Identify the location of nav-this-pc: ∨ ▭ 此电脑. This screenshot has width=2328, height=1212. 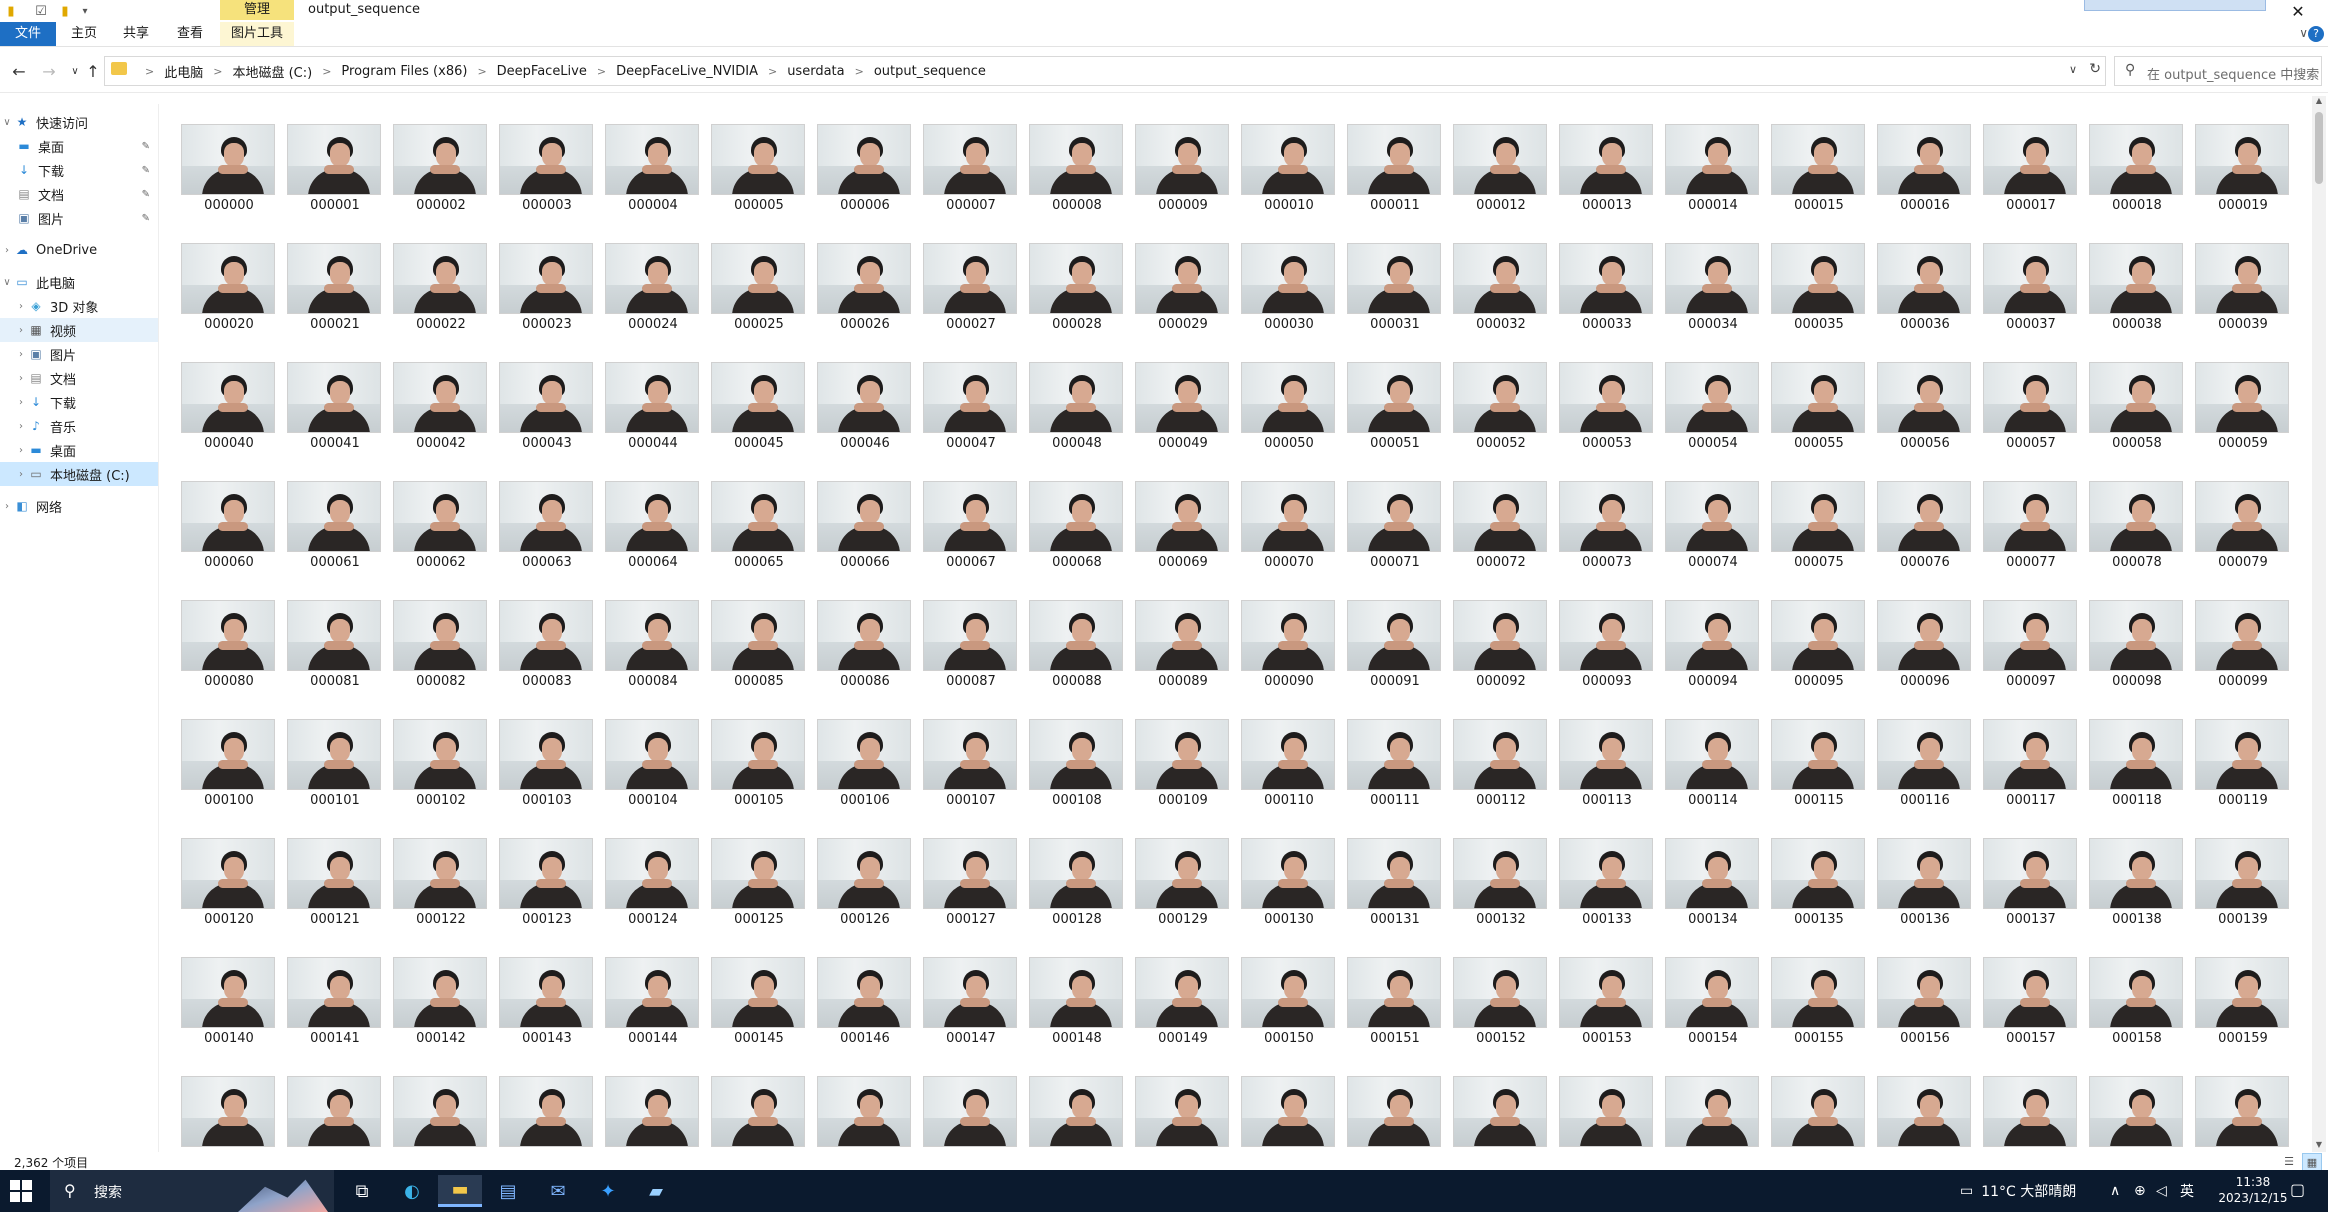
(79, 282).